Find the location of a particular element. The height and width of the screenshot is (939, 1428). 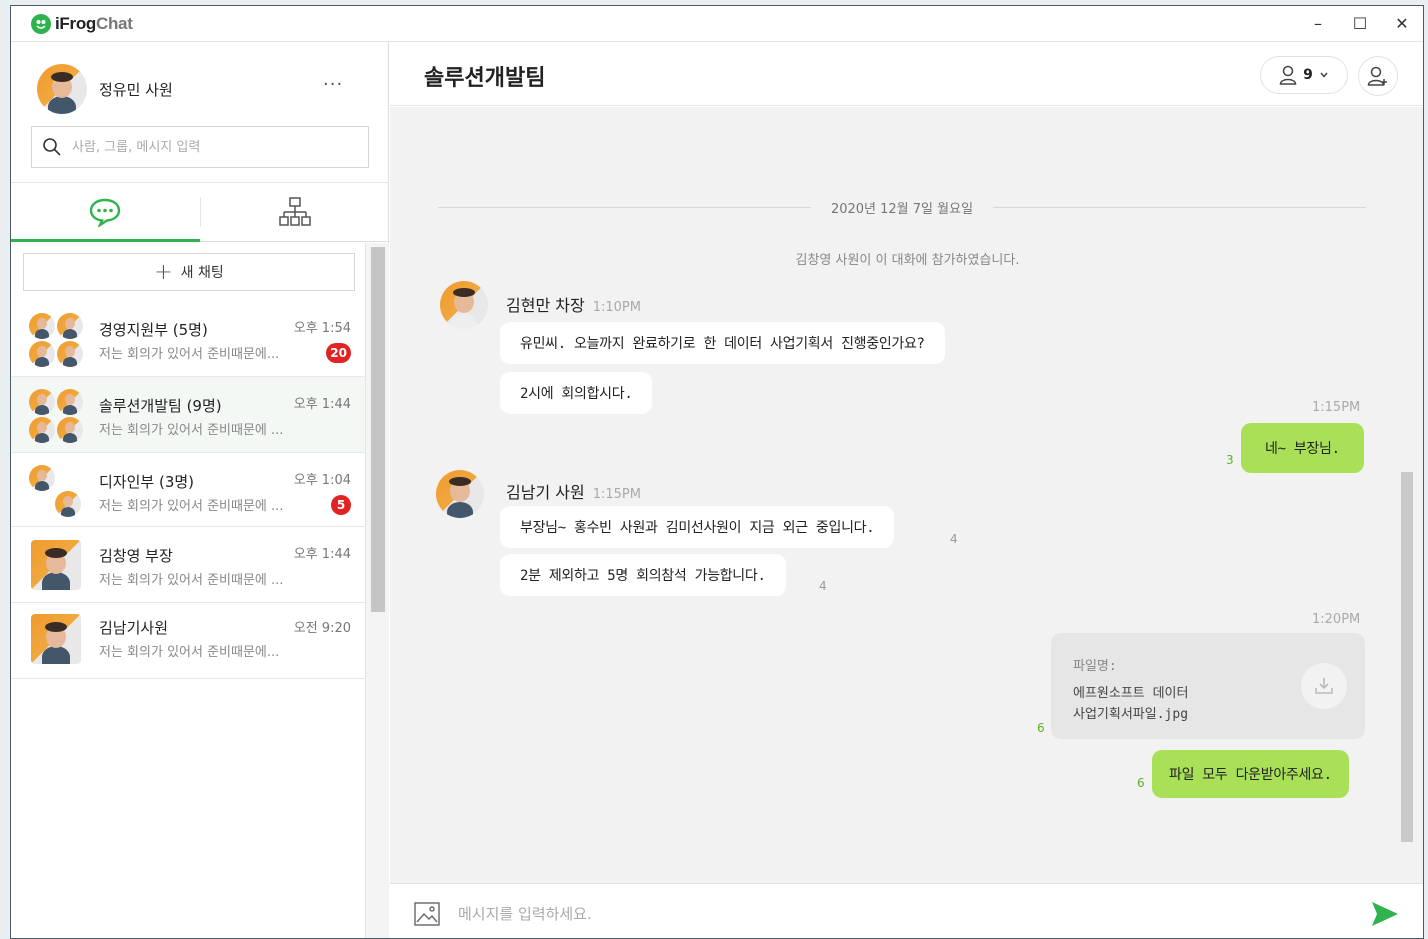

chat-bubble-icon is located at coordinates (105, 212).